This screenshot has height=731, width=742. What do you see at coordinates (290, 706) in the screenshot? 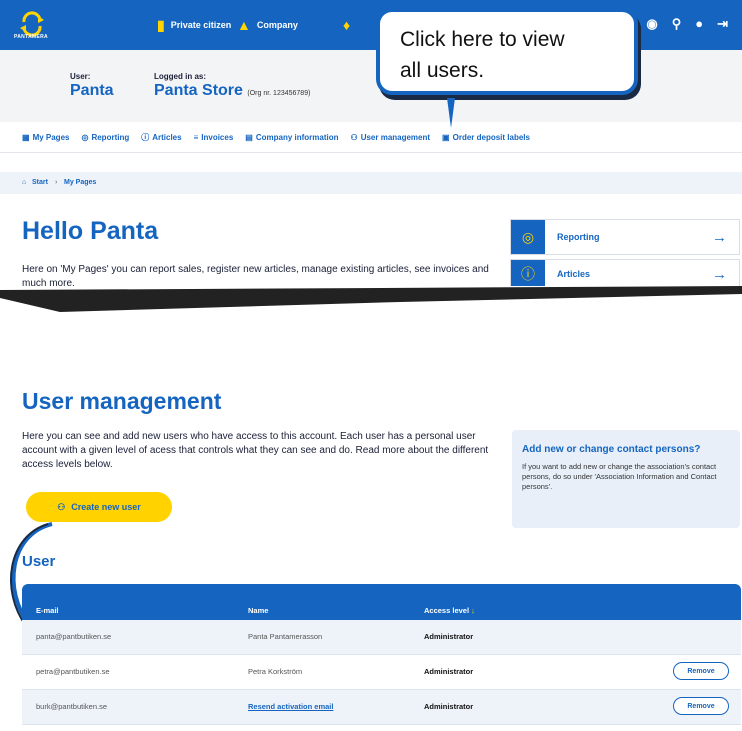
I see `resend-activation-link: Resend activation email` at bounding box center [290, 706].